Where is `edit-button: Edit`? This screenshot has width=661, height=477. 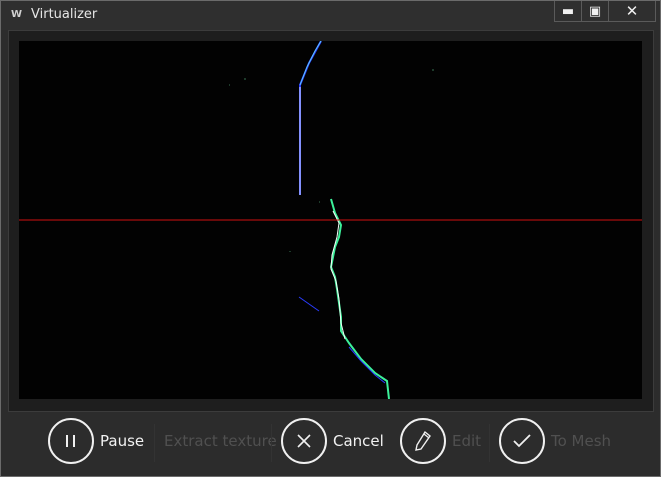
edit-button: Edit is located at coordinates (440, 441).